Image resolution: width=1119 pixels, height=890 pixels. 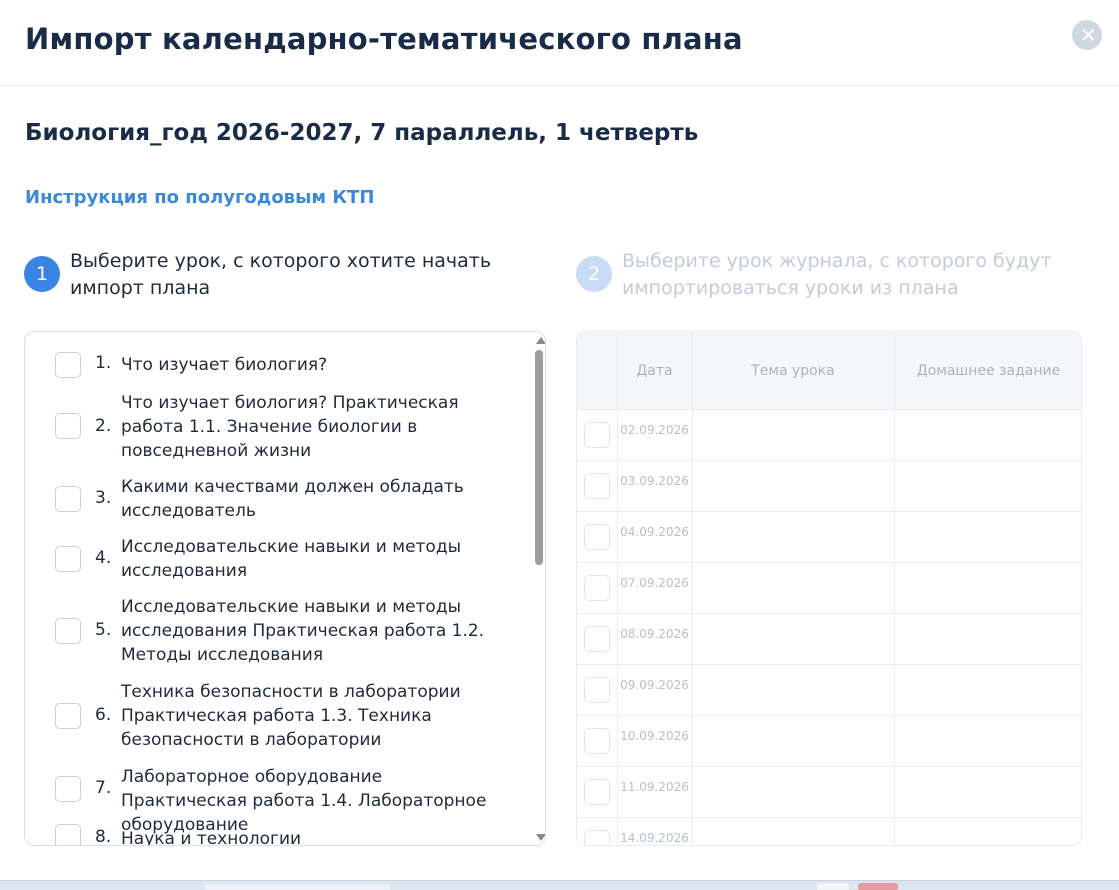 What do you see at coordinates (540, 837) in the screenshot?
I see `scroll-down-arrow-icon` at bounding box center [540, 837].